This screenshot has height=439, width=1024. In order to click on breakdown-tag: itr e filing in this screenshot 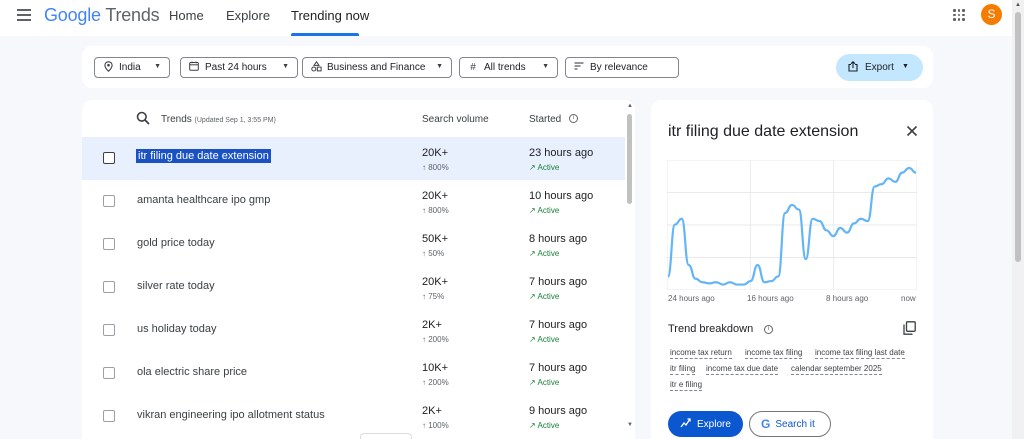, I will do `click(686, 385)`.